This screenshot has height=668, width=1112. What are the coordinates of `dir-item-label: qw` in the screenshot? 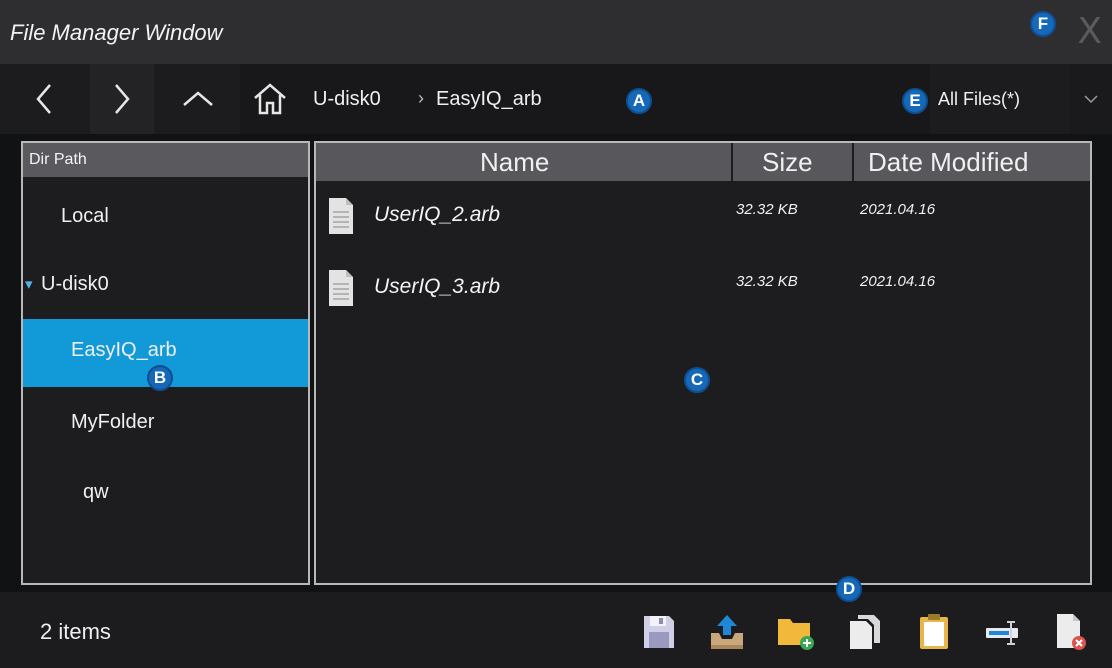 It's located at (96, 492).